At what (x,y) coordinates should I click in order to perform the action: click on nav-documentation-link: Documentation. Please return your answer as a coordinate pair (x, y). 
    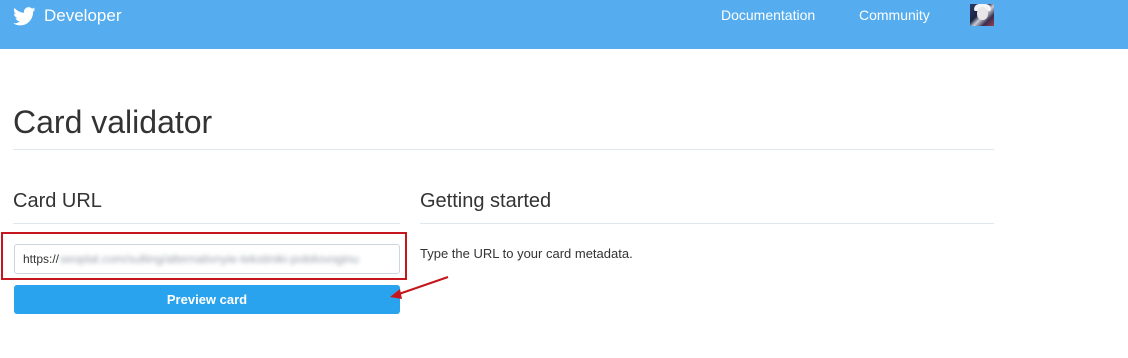
    Looking at the image, I should click on (768, 15).